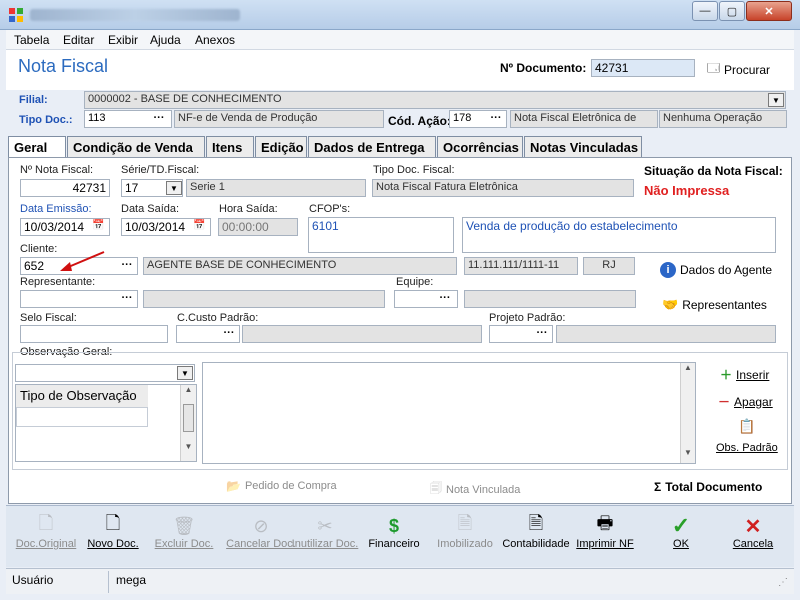 The height and width of the screenshot is (600, 800). I want to click on obs-chevron-down-icon: ▼, so click(185, 373).